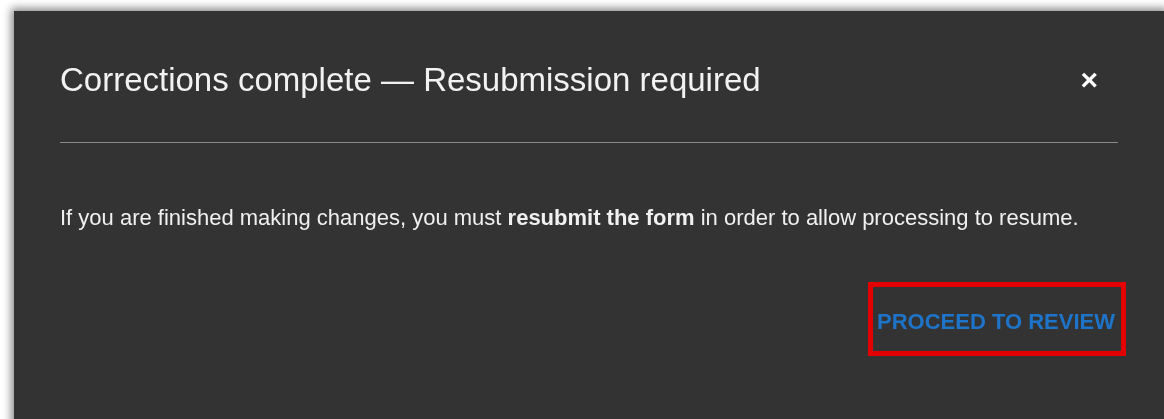 This screenshot has height=419, width=1164. What do you see at coordinates (410, 79) in the screenshot?
I see `dialog-title: Corrections complete — Resubmission required` at bounding box center [410, 79].